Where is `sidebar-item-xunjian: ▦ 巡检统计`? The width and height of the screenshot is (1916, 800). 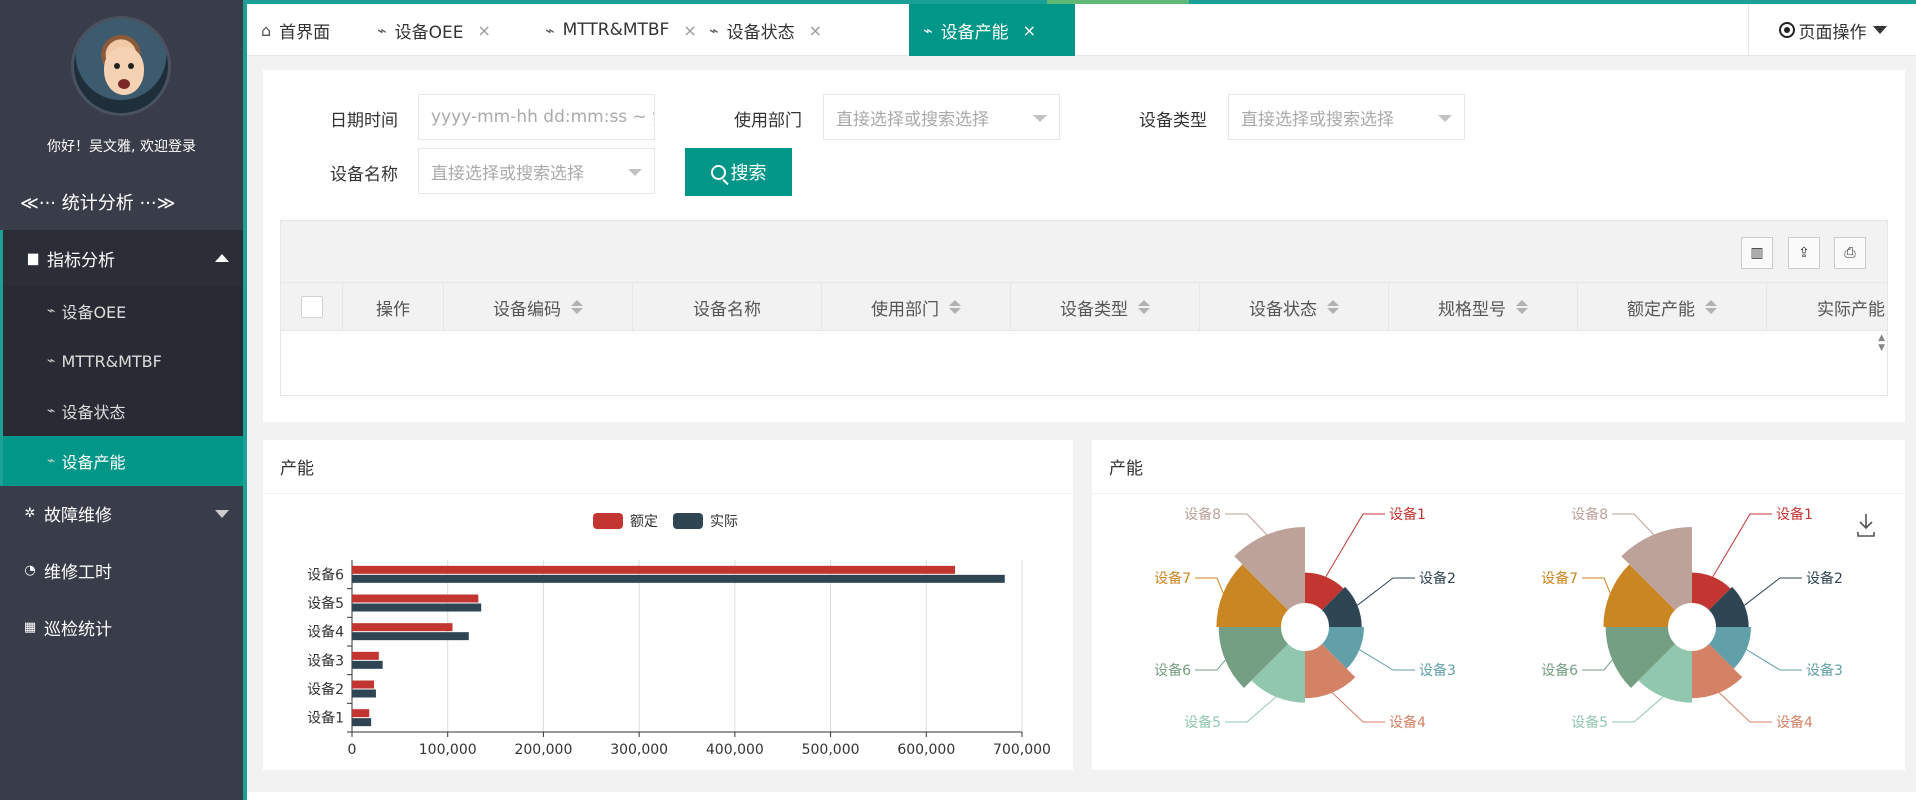 sidebar-item-xunjian: ▦ 巡检统计 is located at coordinates (121, 627).